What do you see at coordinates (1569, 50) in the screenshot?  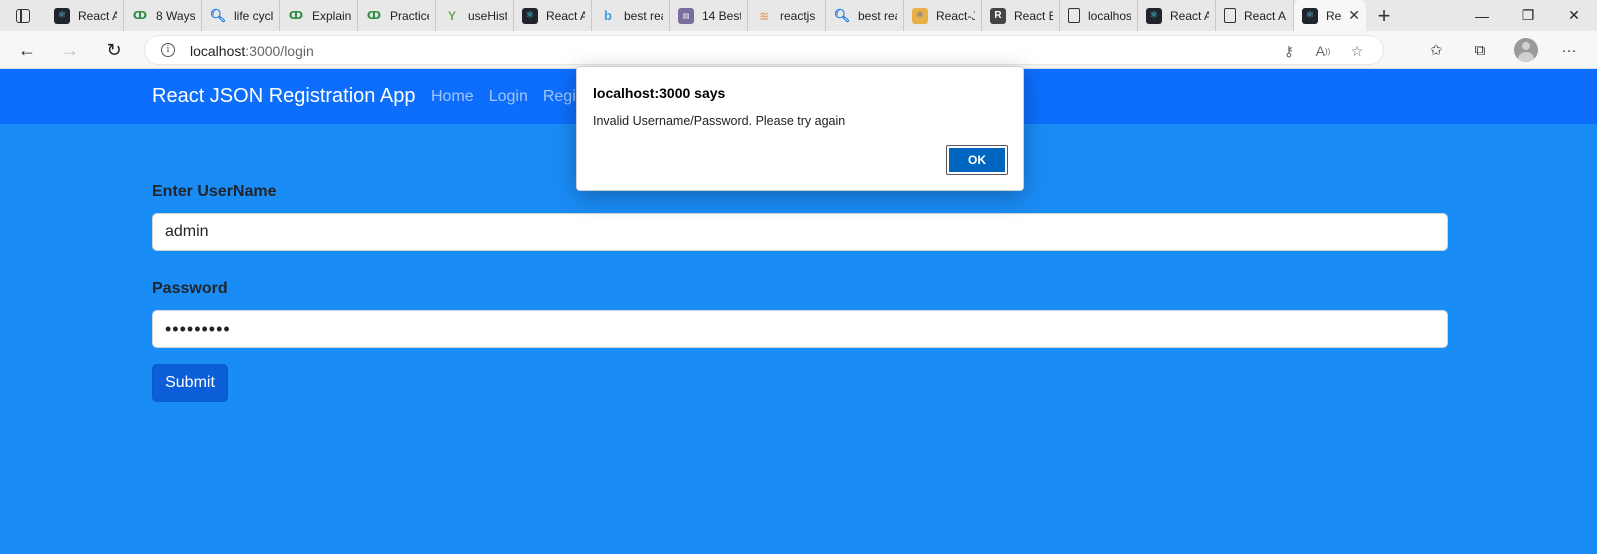 I see `more-menu-icon: ···` at bounding box center [1569, 50].